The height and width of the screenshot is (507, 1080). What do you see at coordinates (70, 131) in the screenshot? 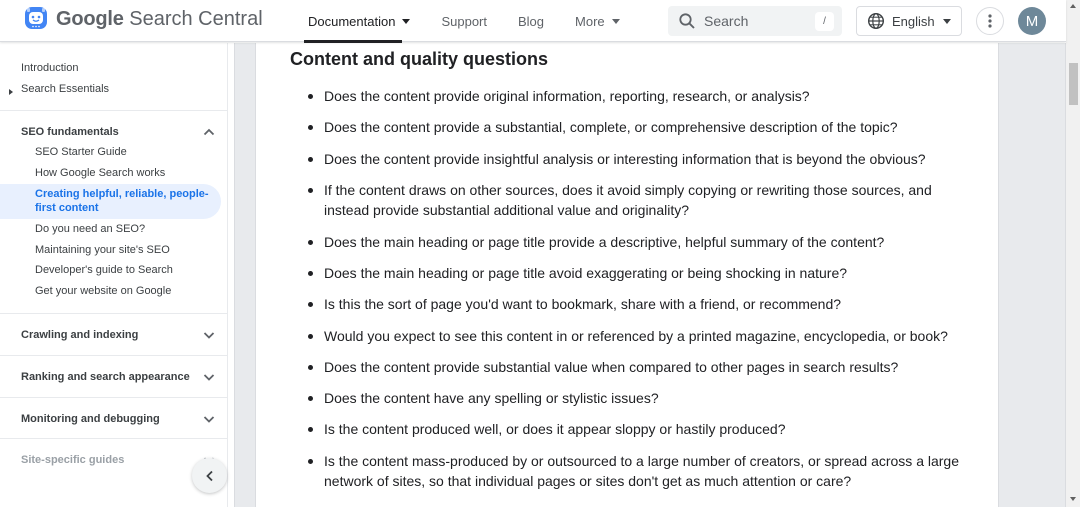
I see `section-title: SEO fundamentals` at bounding box center [70, 131].